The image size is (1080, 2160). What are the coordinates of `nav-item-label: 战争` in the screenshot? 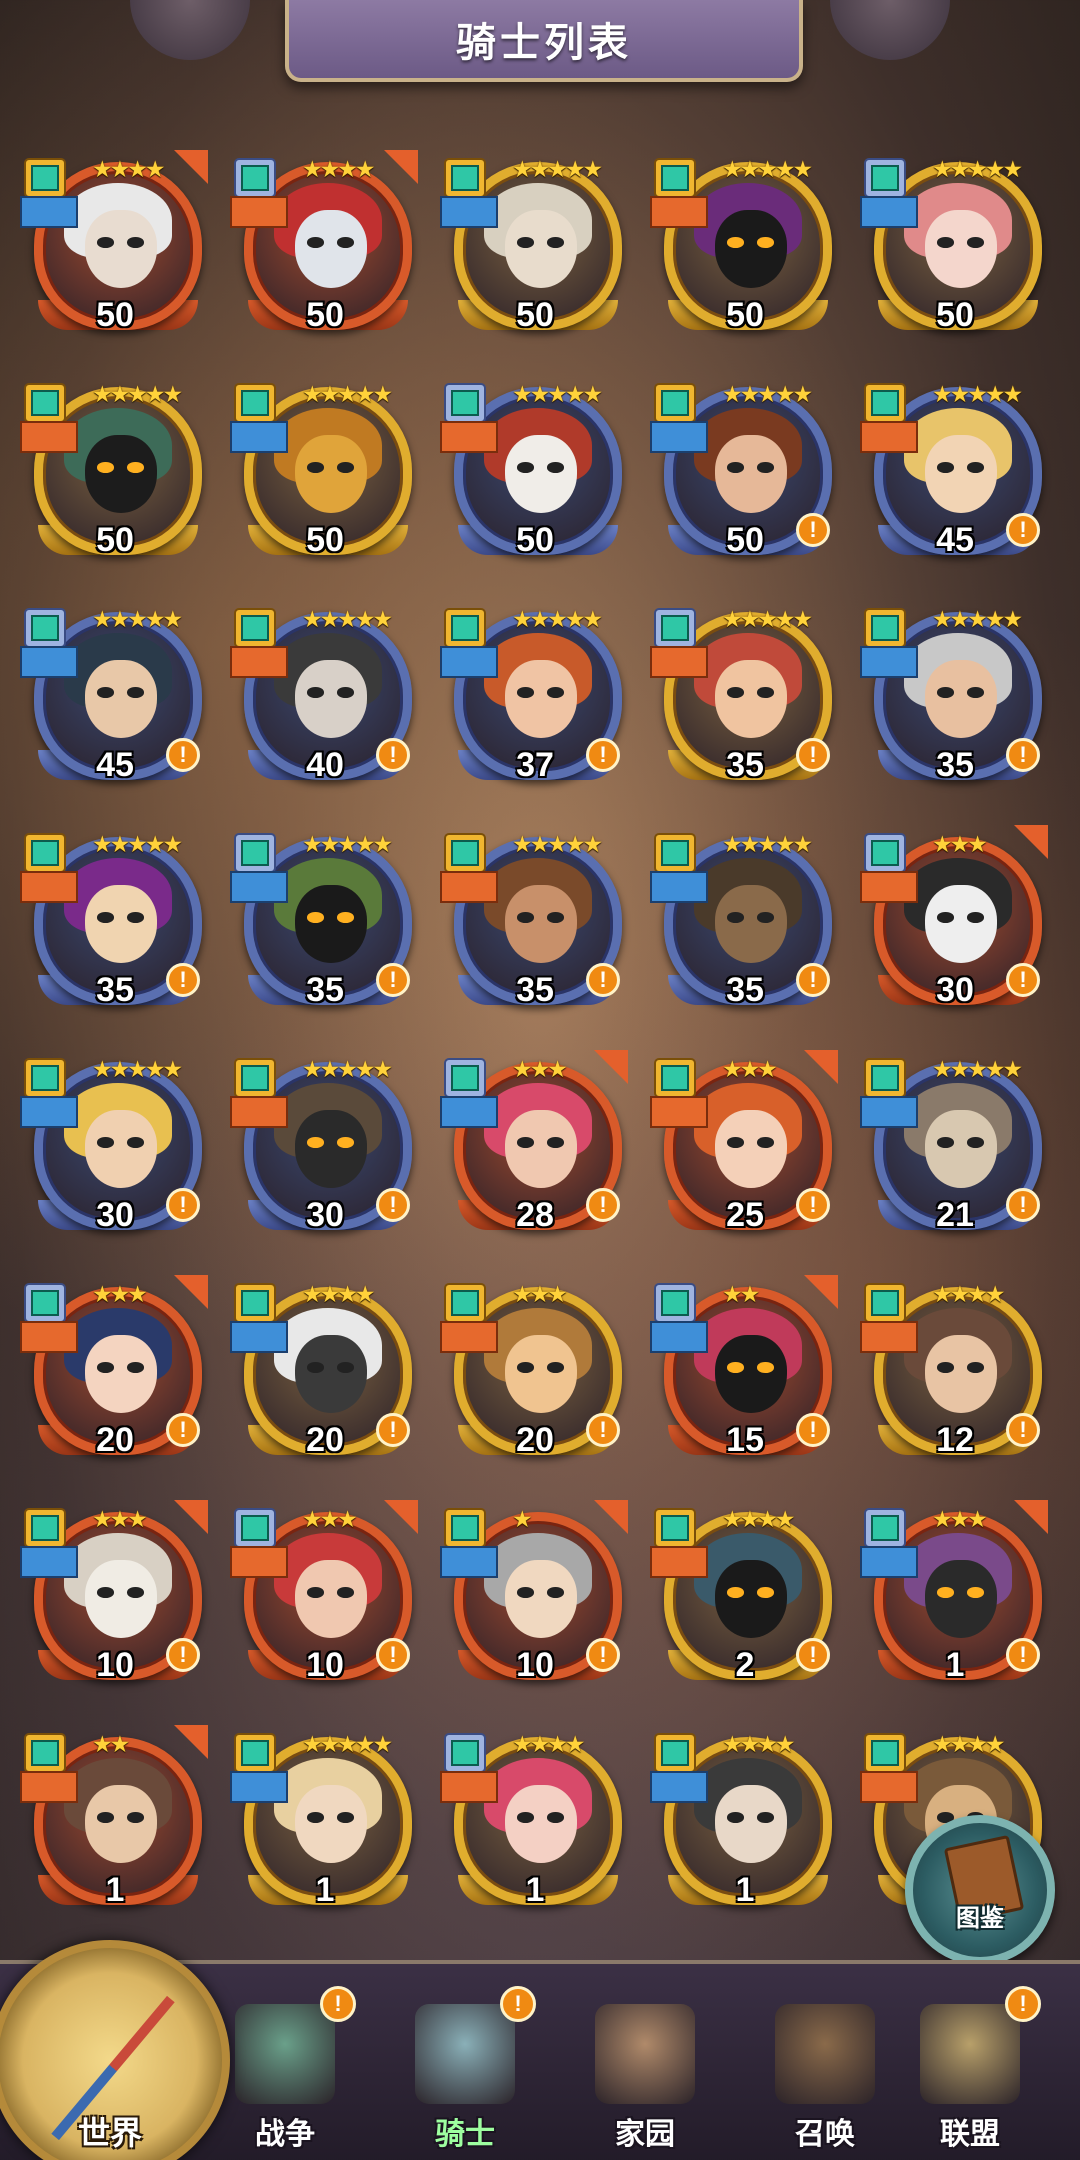 It's located at (285, 2134).